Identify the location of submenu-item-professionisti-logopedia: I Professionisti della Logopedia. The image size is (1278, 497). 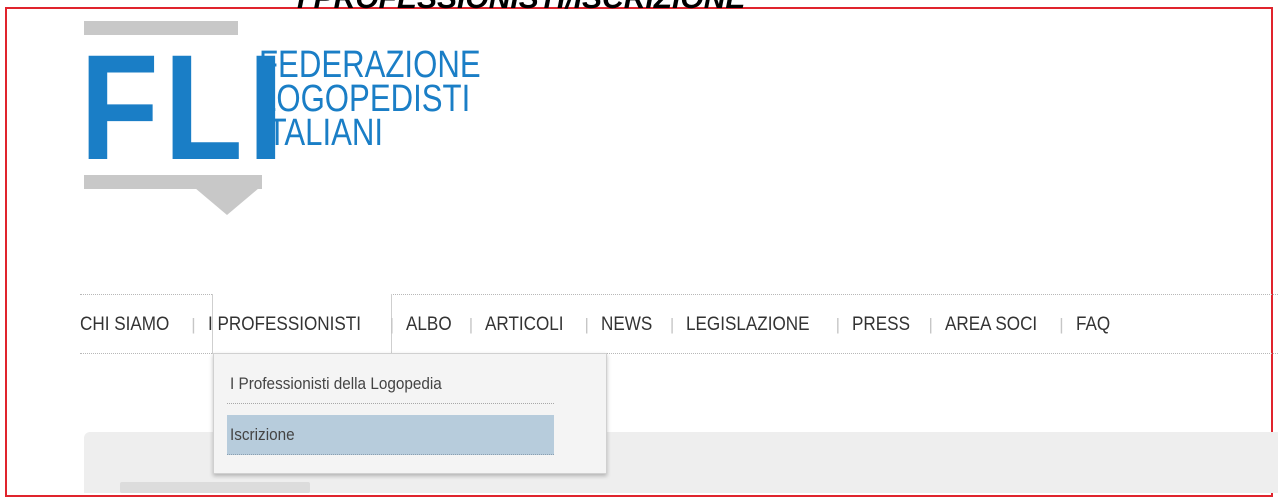
(390, 384).